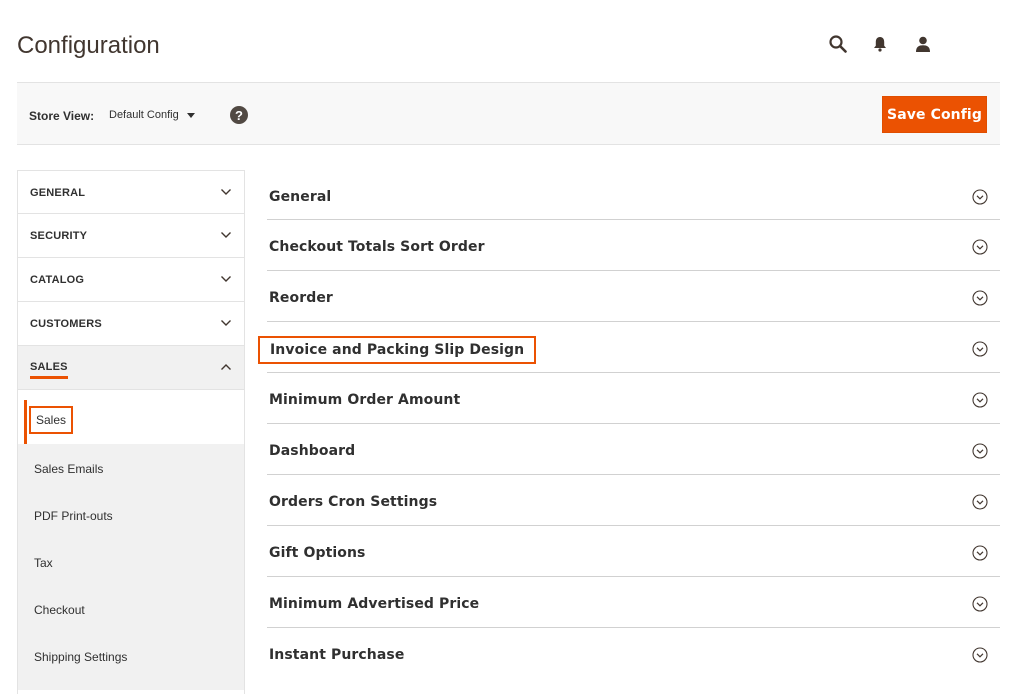 This screenshot has height=694, width=1024. What do you see at coordinates (49, 370) in the screenshot?
I see `sidebar-section-label: SALES` at bounding box center [49, 370].